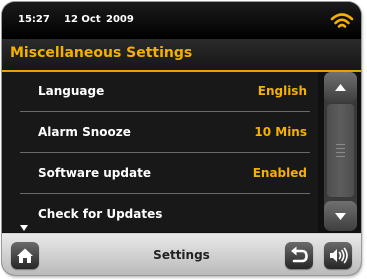 The image size is (367, 279). I want to click on triangle-up-icon, so click(340, 87).